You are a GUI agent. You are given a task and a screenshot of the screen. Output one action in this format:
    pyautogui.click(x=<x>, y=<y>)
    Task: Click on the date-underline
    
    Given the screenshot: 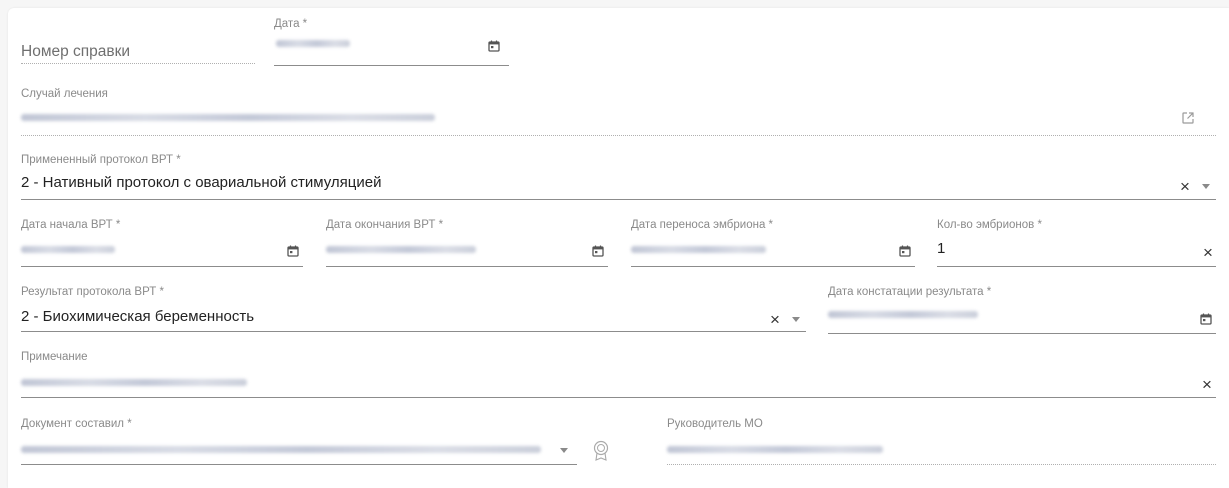 What is the action you would take?
    pyautogui.click(x=391, y=65)
    